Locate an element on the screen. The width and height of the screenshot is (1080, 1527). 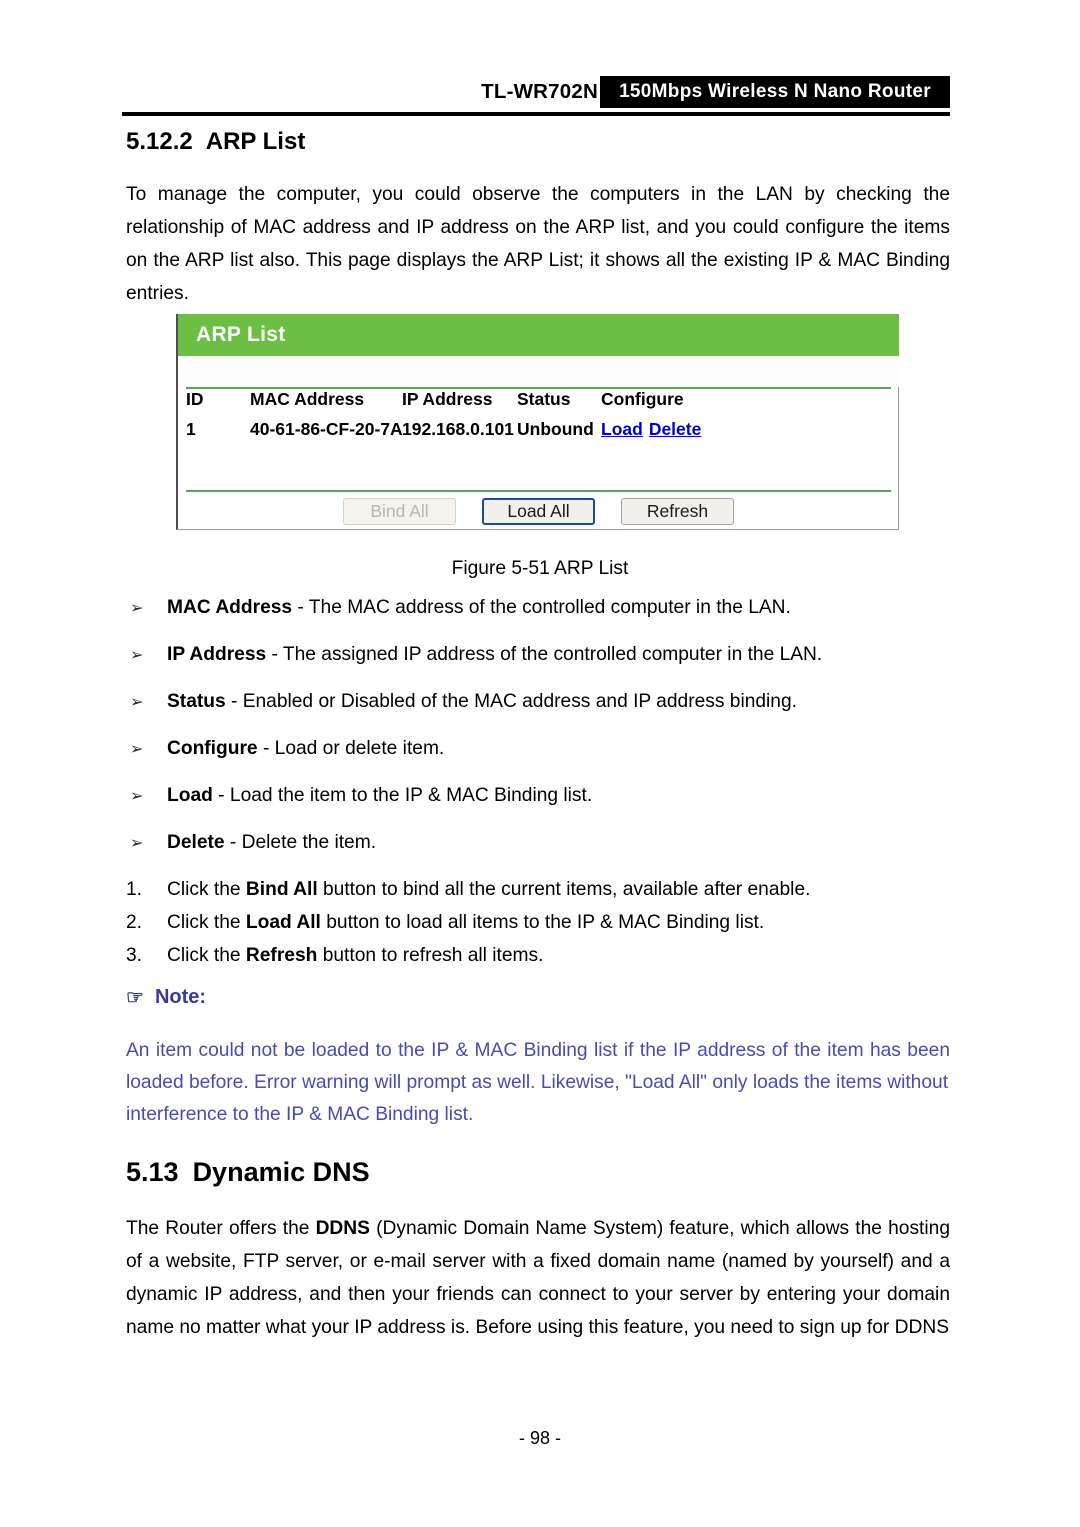
bullet-configure: ➢ Configure - Load or delete item. is located at coordinates (538, 749).